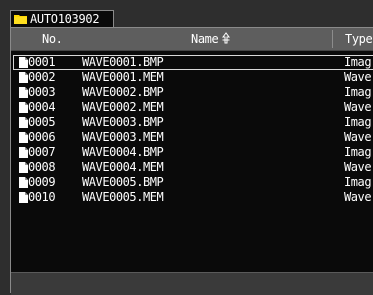  What do you see at coordinates (42, 152) in the screenshot?
I see `file-number: 0007` at bounding box center [42, 152].